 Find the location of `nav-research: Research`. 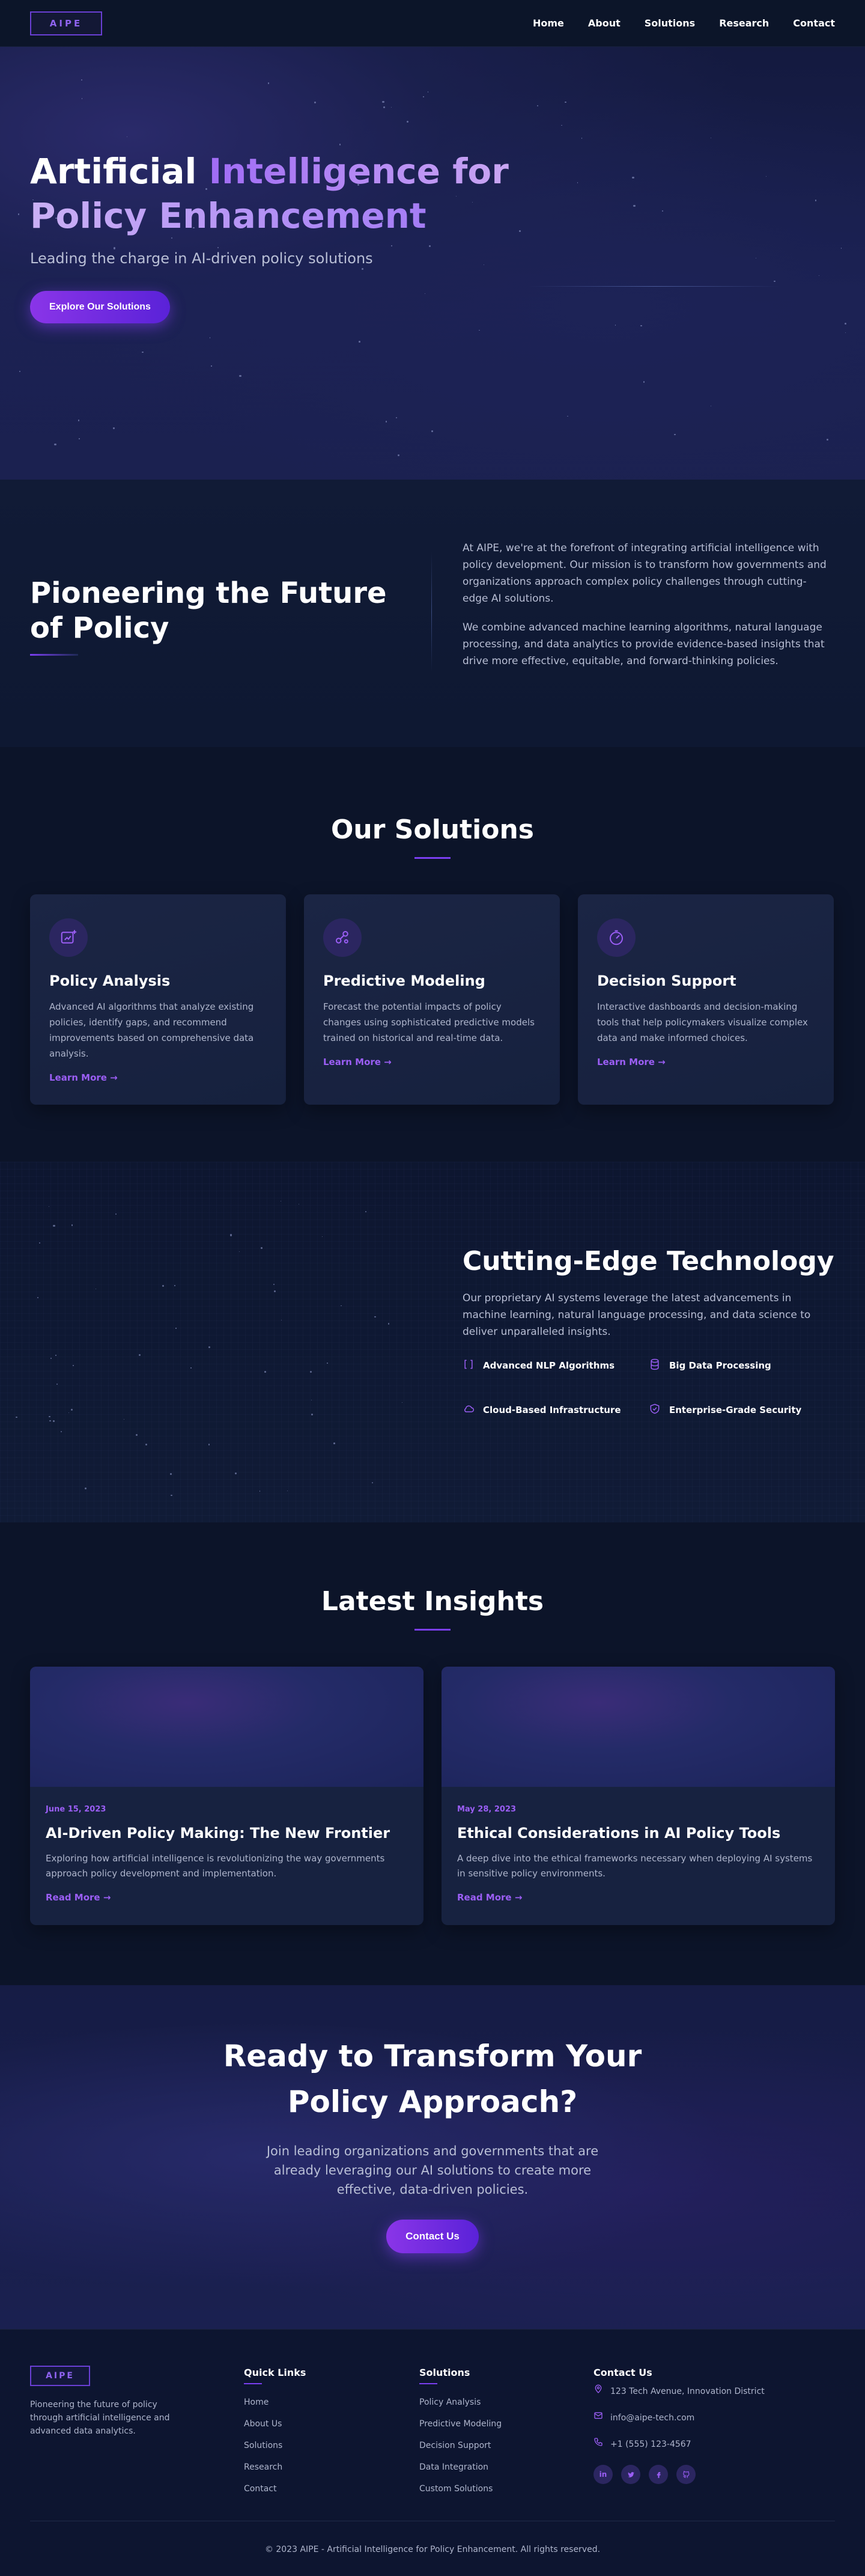

nav-research: Research is located at coordinates (744, 23).